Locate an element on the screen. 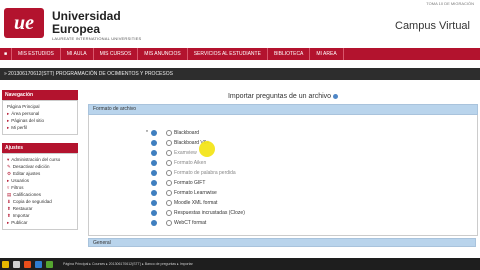  ajustes-usuarios: ▸ Usuarios is located at coordinates (41, 180).